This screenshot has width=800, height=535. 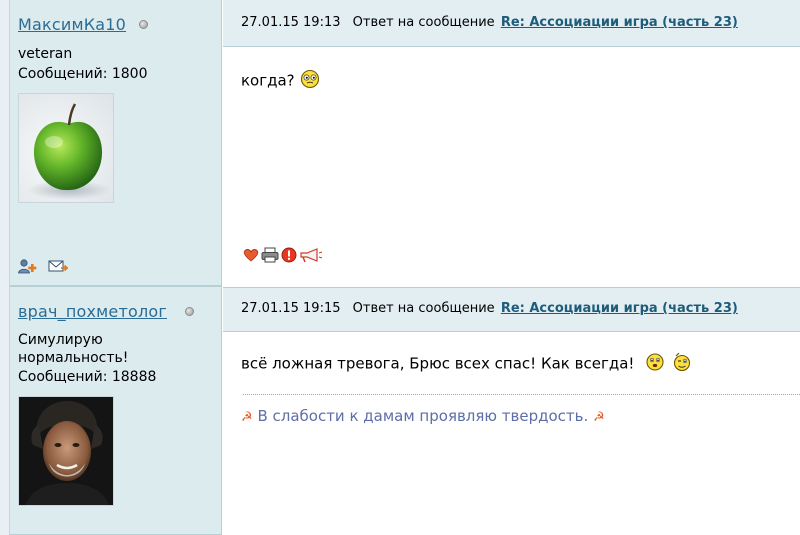 I want to click on add-friend-icon, so click(x=28, y=268).